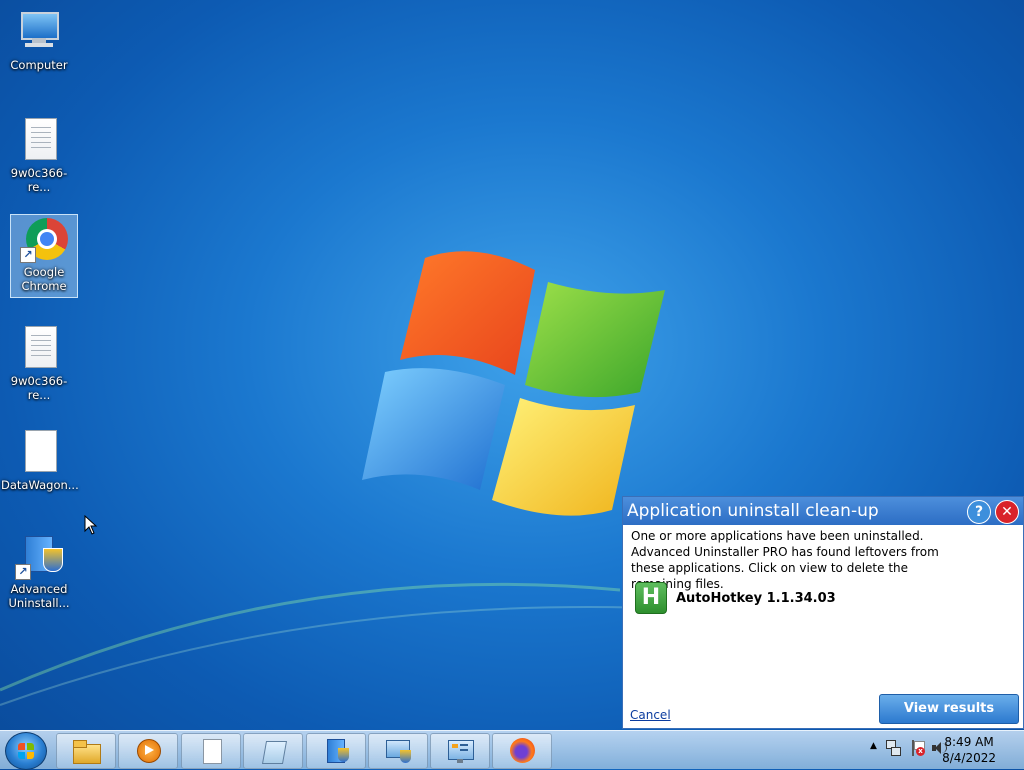 The image size is (1024, 770). I want to click on firefox-icon, so click(522, 751).